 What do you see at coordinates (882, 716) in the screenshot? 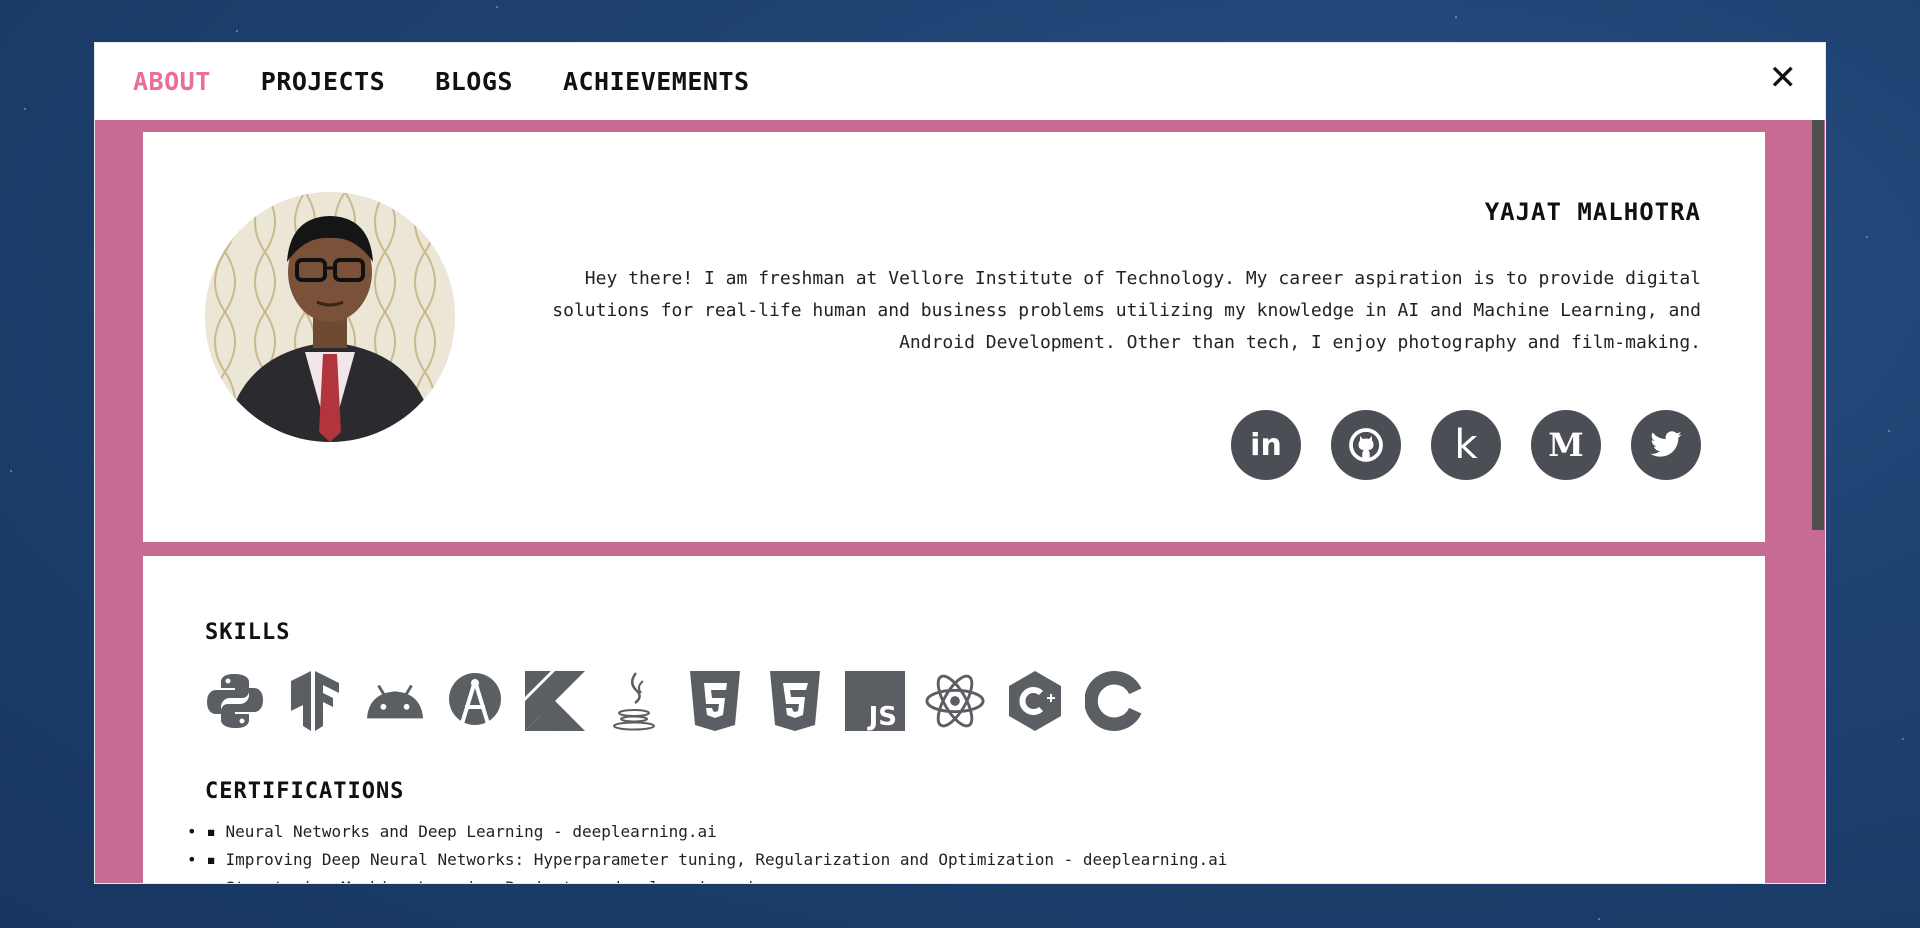
I see `svg-text: JS` at bounding box center [882, 716].